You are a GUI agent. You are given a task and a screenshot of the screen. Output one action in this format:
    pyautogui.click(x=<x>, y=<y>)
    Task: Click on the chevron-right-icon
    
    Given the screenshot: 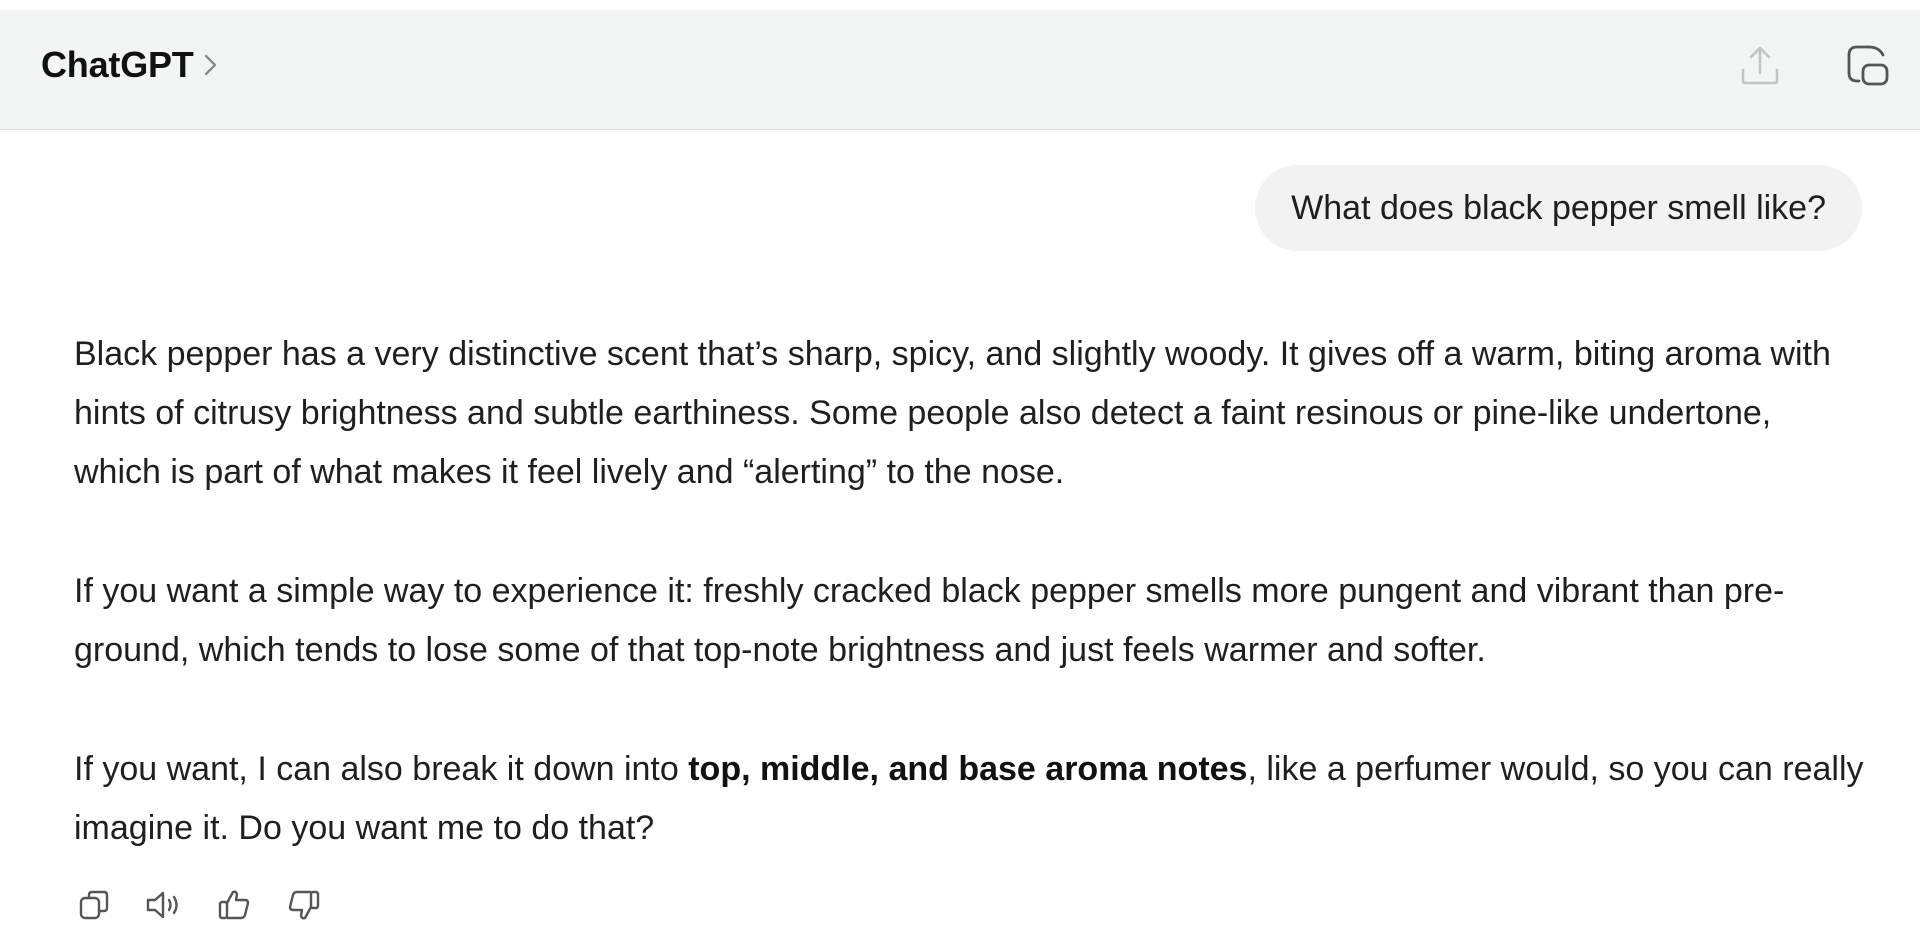 What is the action you would take?
    pyautogui.click(x=211, y=65)
    